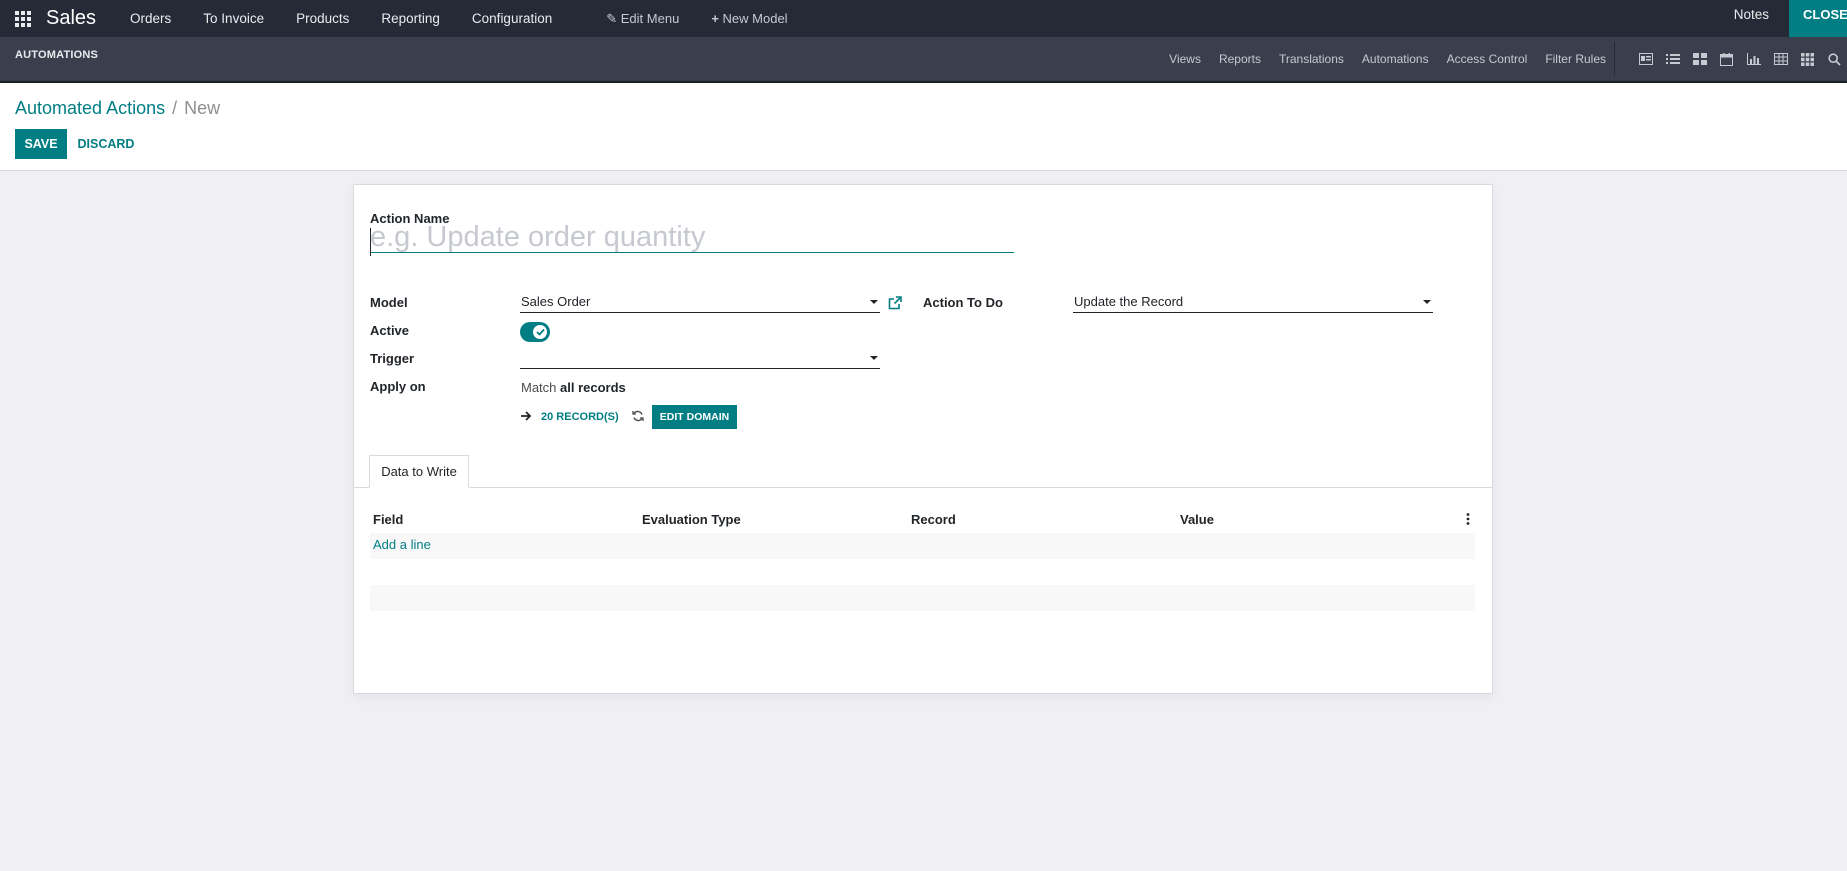 This screenshot has width=1847, height=871. Describe the element at coordinates (715, 18) in the screenshot. I see `plus-icon: +` at that location.